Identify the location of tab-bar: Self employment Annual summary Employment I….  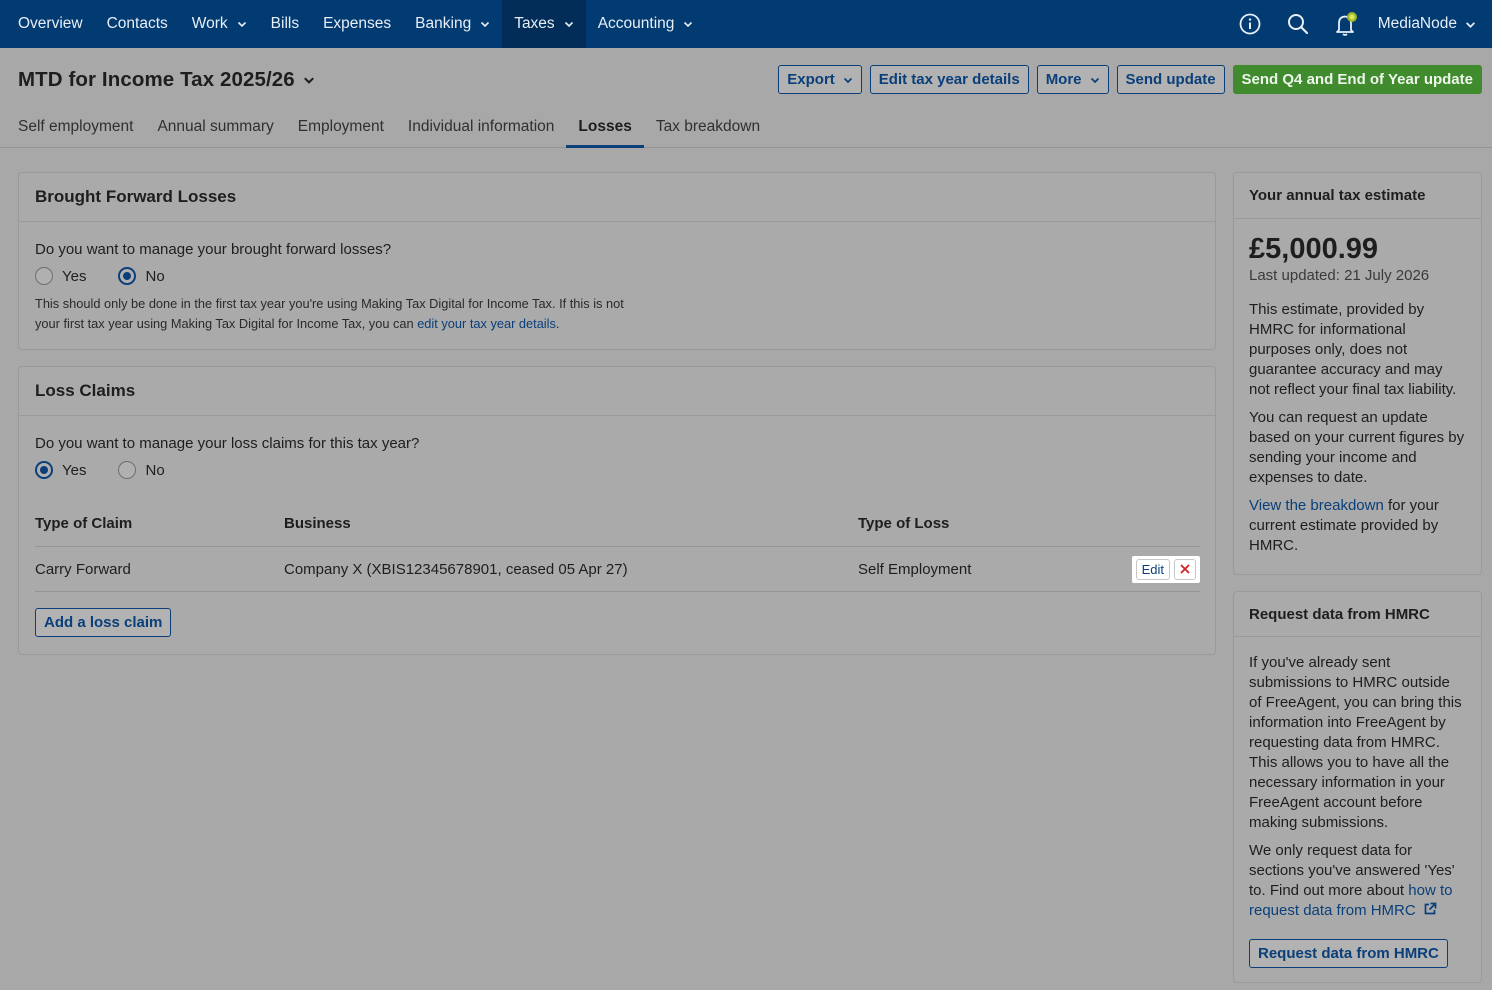
(389, 131).